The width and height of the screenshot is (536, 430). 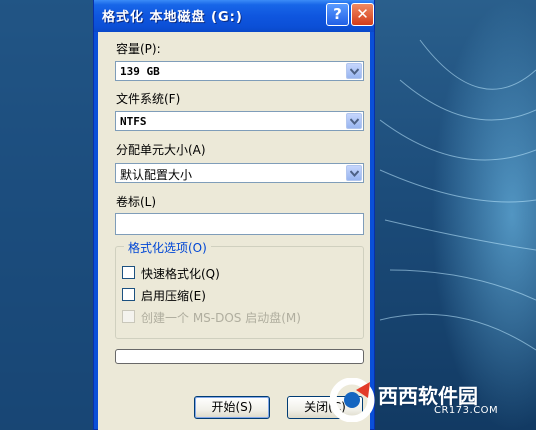 What do you see at coordinates (239, 71) in the screenshot?
I see `capacity-select: 139 GB` at bounding box center [239, 71].